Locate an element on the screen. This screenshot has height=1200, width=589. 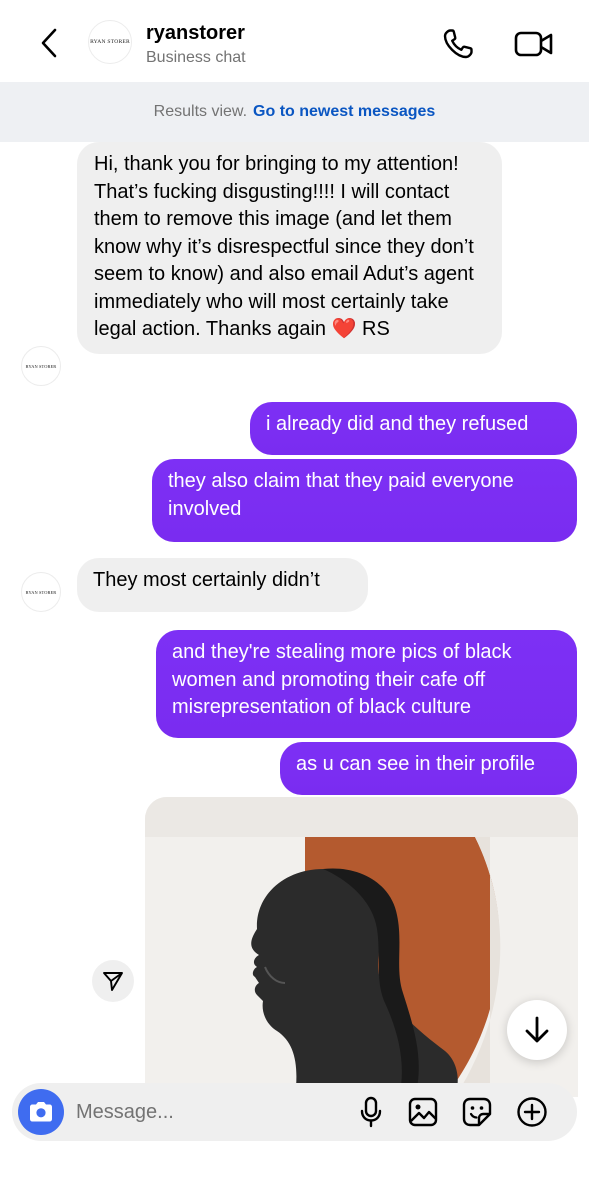
gallery-button is located at coordinates (423, 1112).